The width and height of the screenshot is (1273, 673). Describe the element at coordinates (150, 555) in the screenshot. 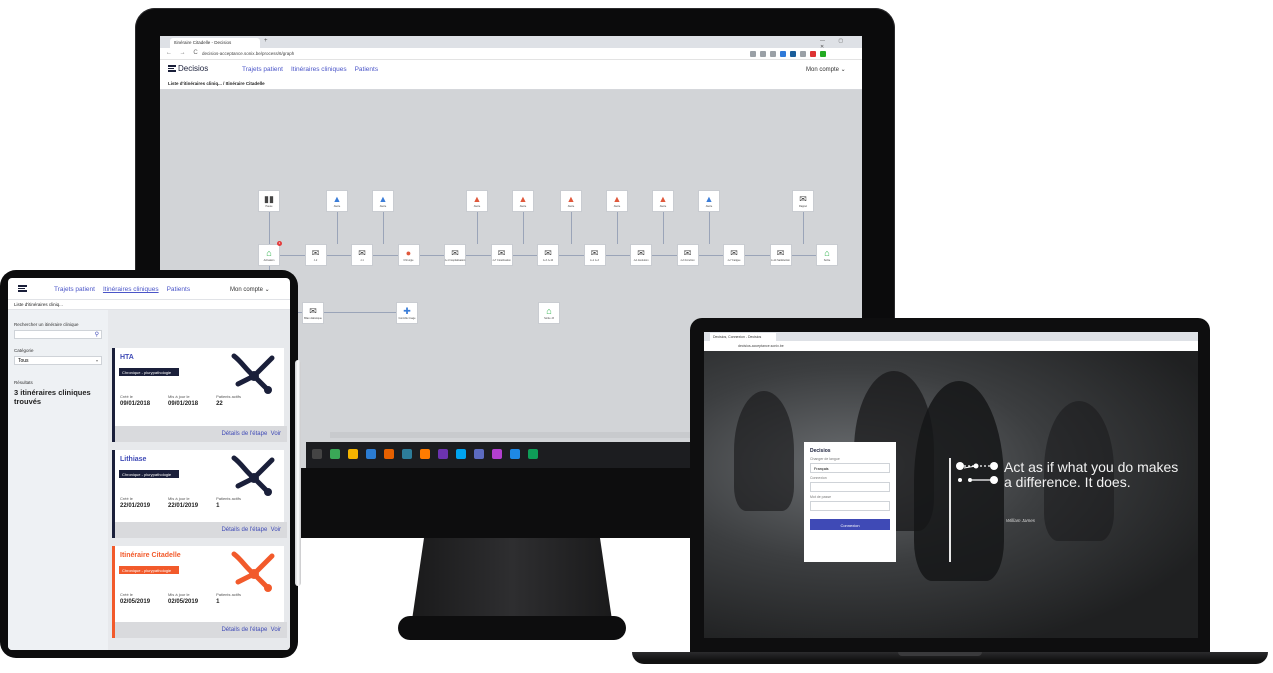

I see `card-title: Itinéraire Citadelle` at that location.